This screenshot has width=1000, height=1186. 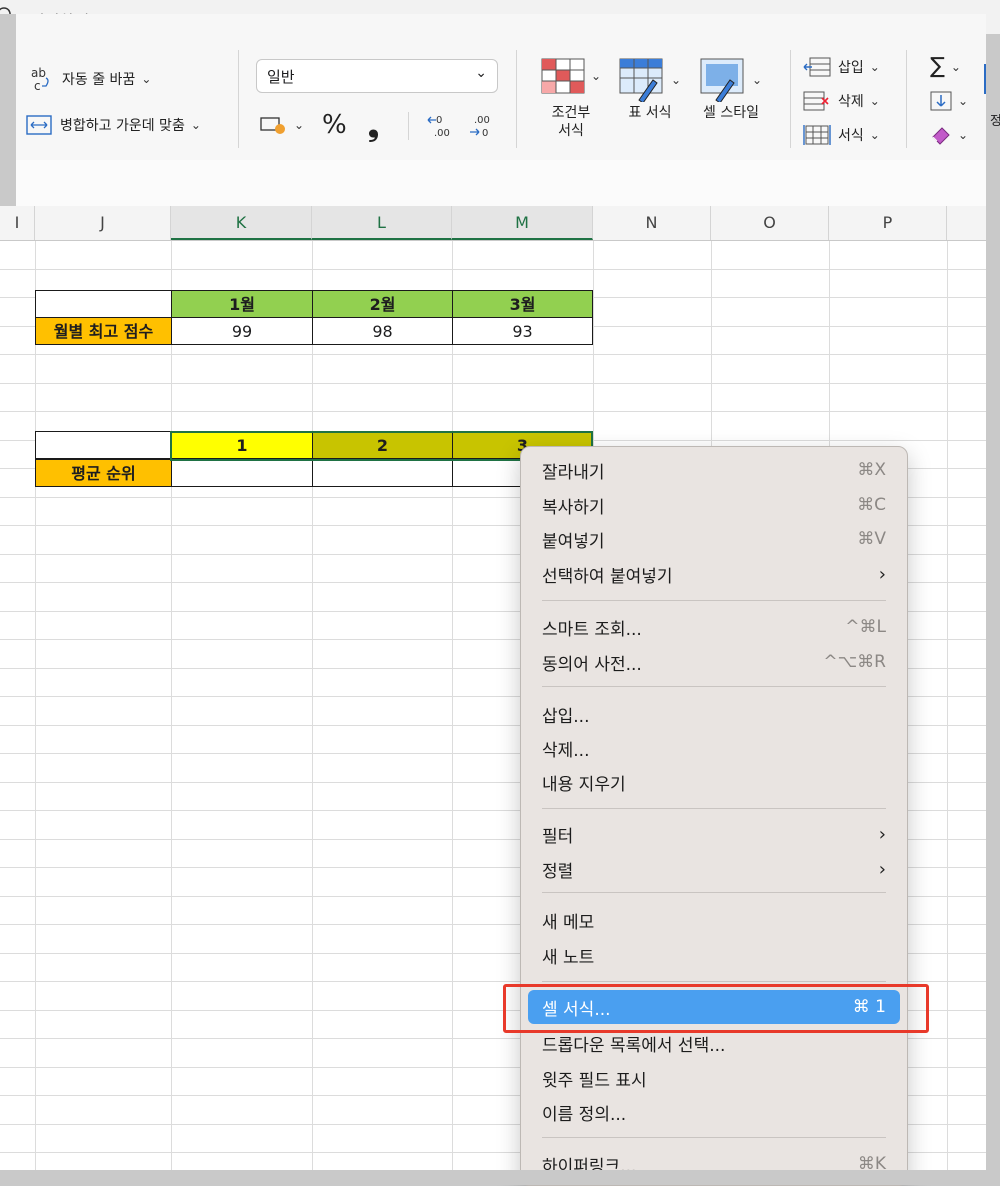 What do you see at coordinates (770, 223) in the screenshot?
I see `column-header-o: O` at bounding box center [770, 223].